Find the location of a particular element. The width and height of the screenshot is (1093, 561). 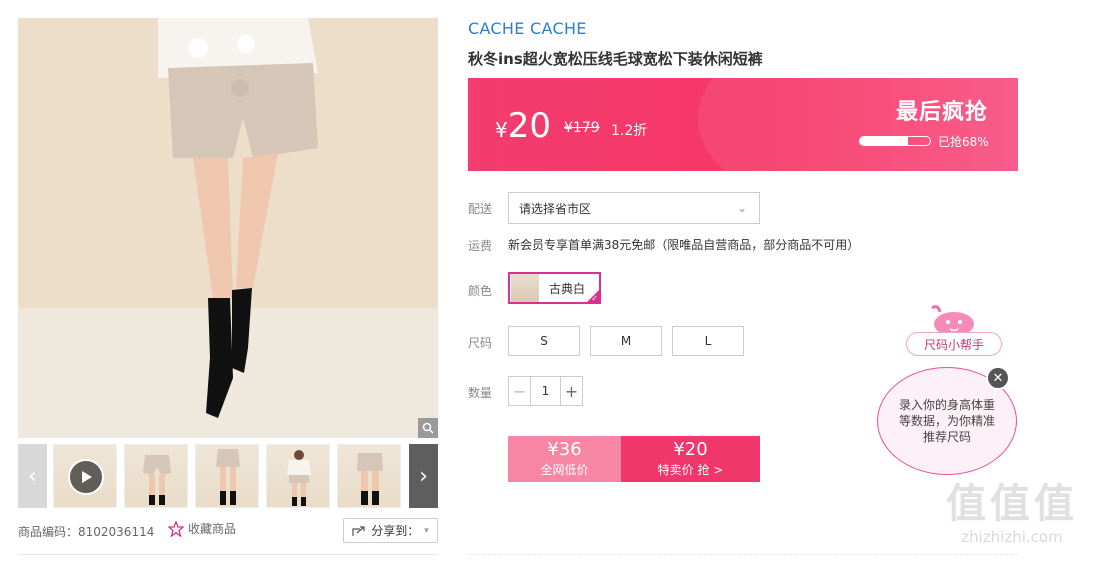

size-option-m: M is located at coordinates (626, 341).